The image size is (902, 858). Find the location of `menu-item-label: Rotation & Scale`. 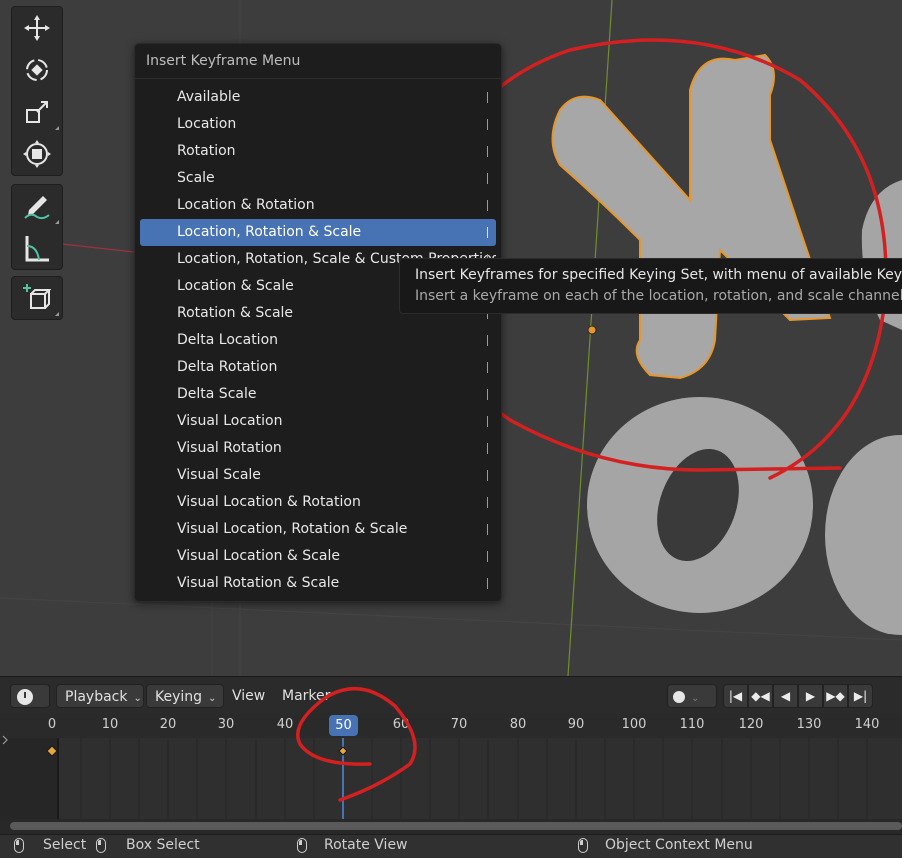

menu-item-label: Rotation & Scale is located at coordinates (235, 313).